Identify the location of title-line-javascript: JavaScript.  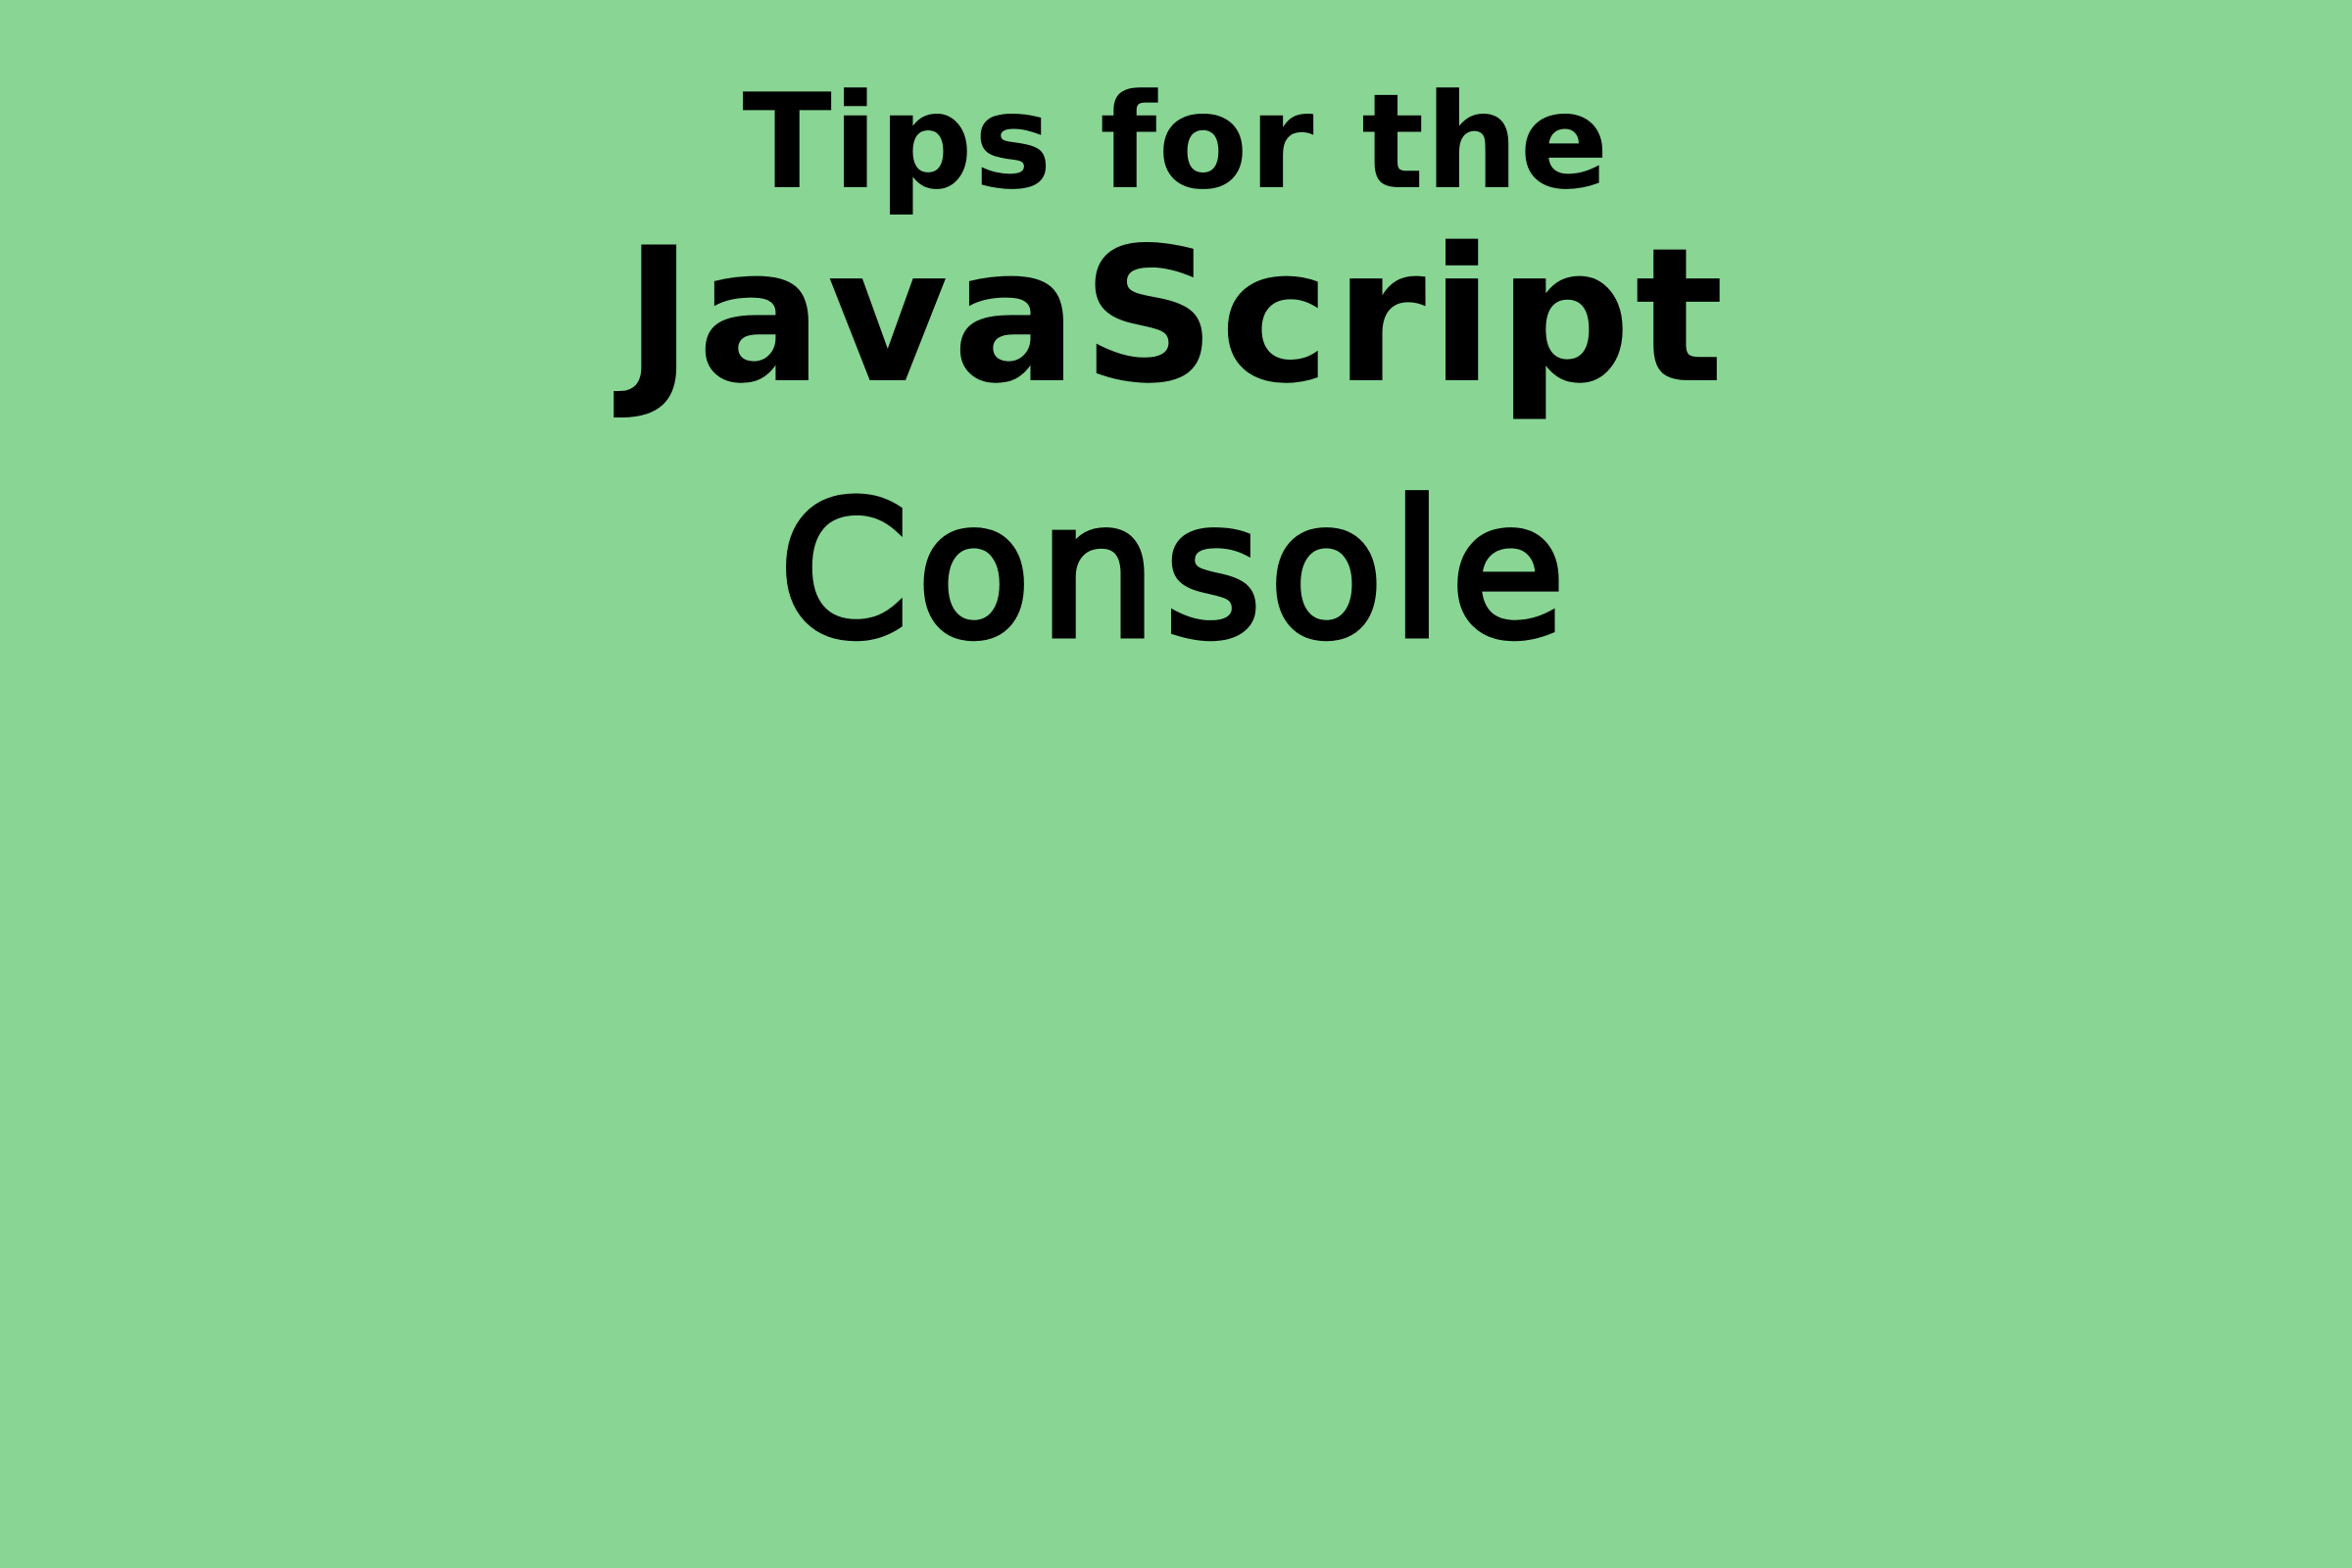
(1176, 316).